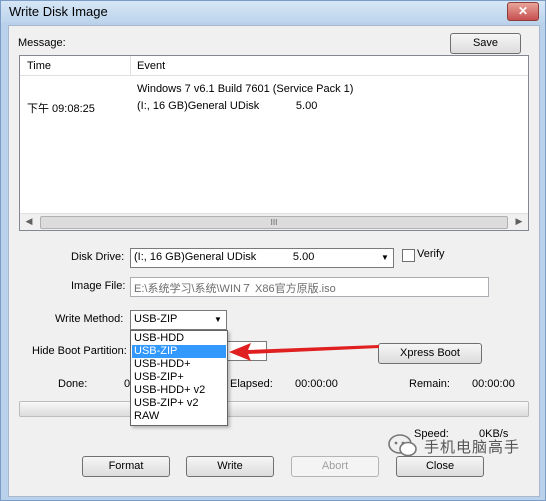 The image size is (546, 501). I want to click on scroll-grip-icon: III, so click(274, 222).